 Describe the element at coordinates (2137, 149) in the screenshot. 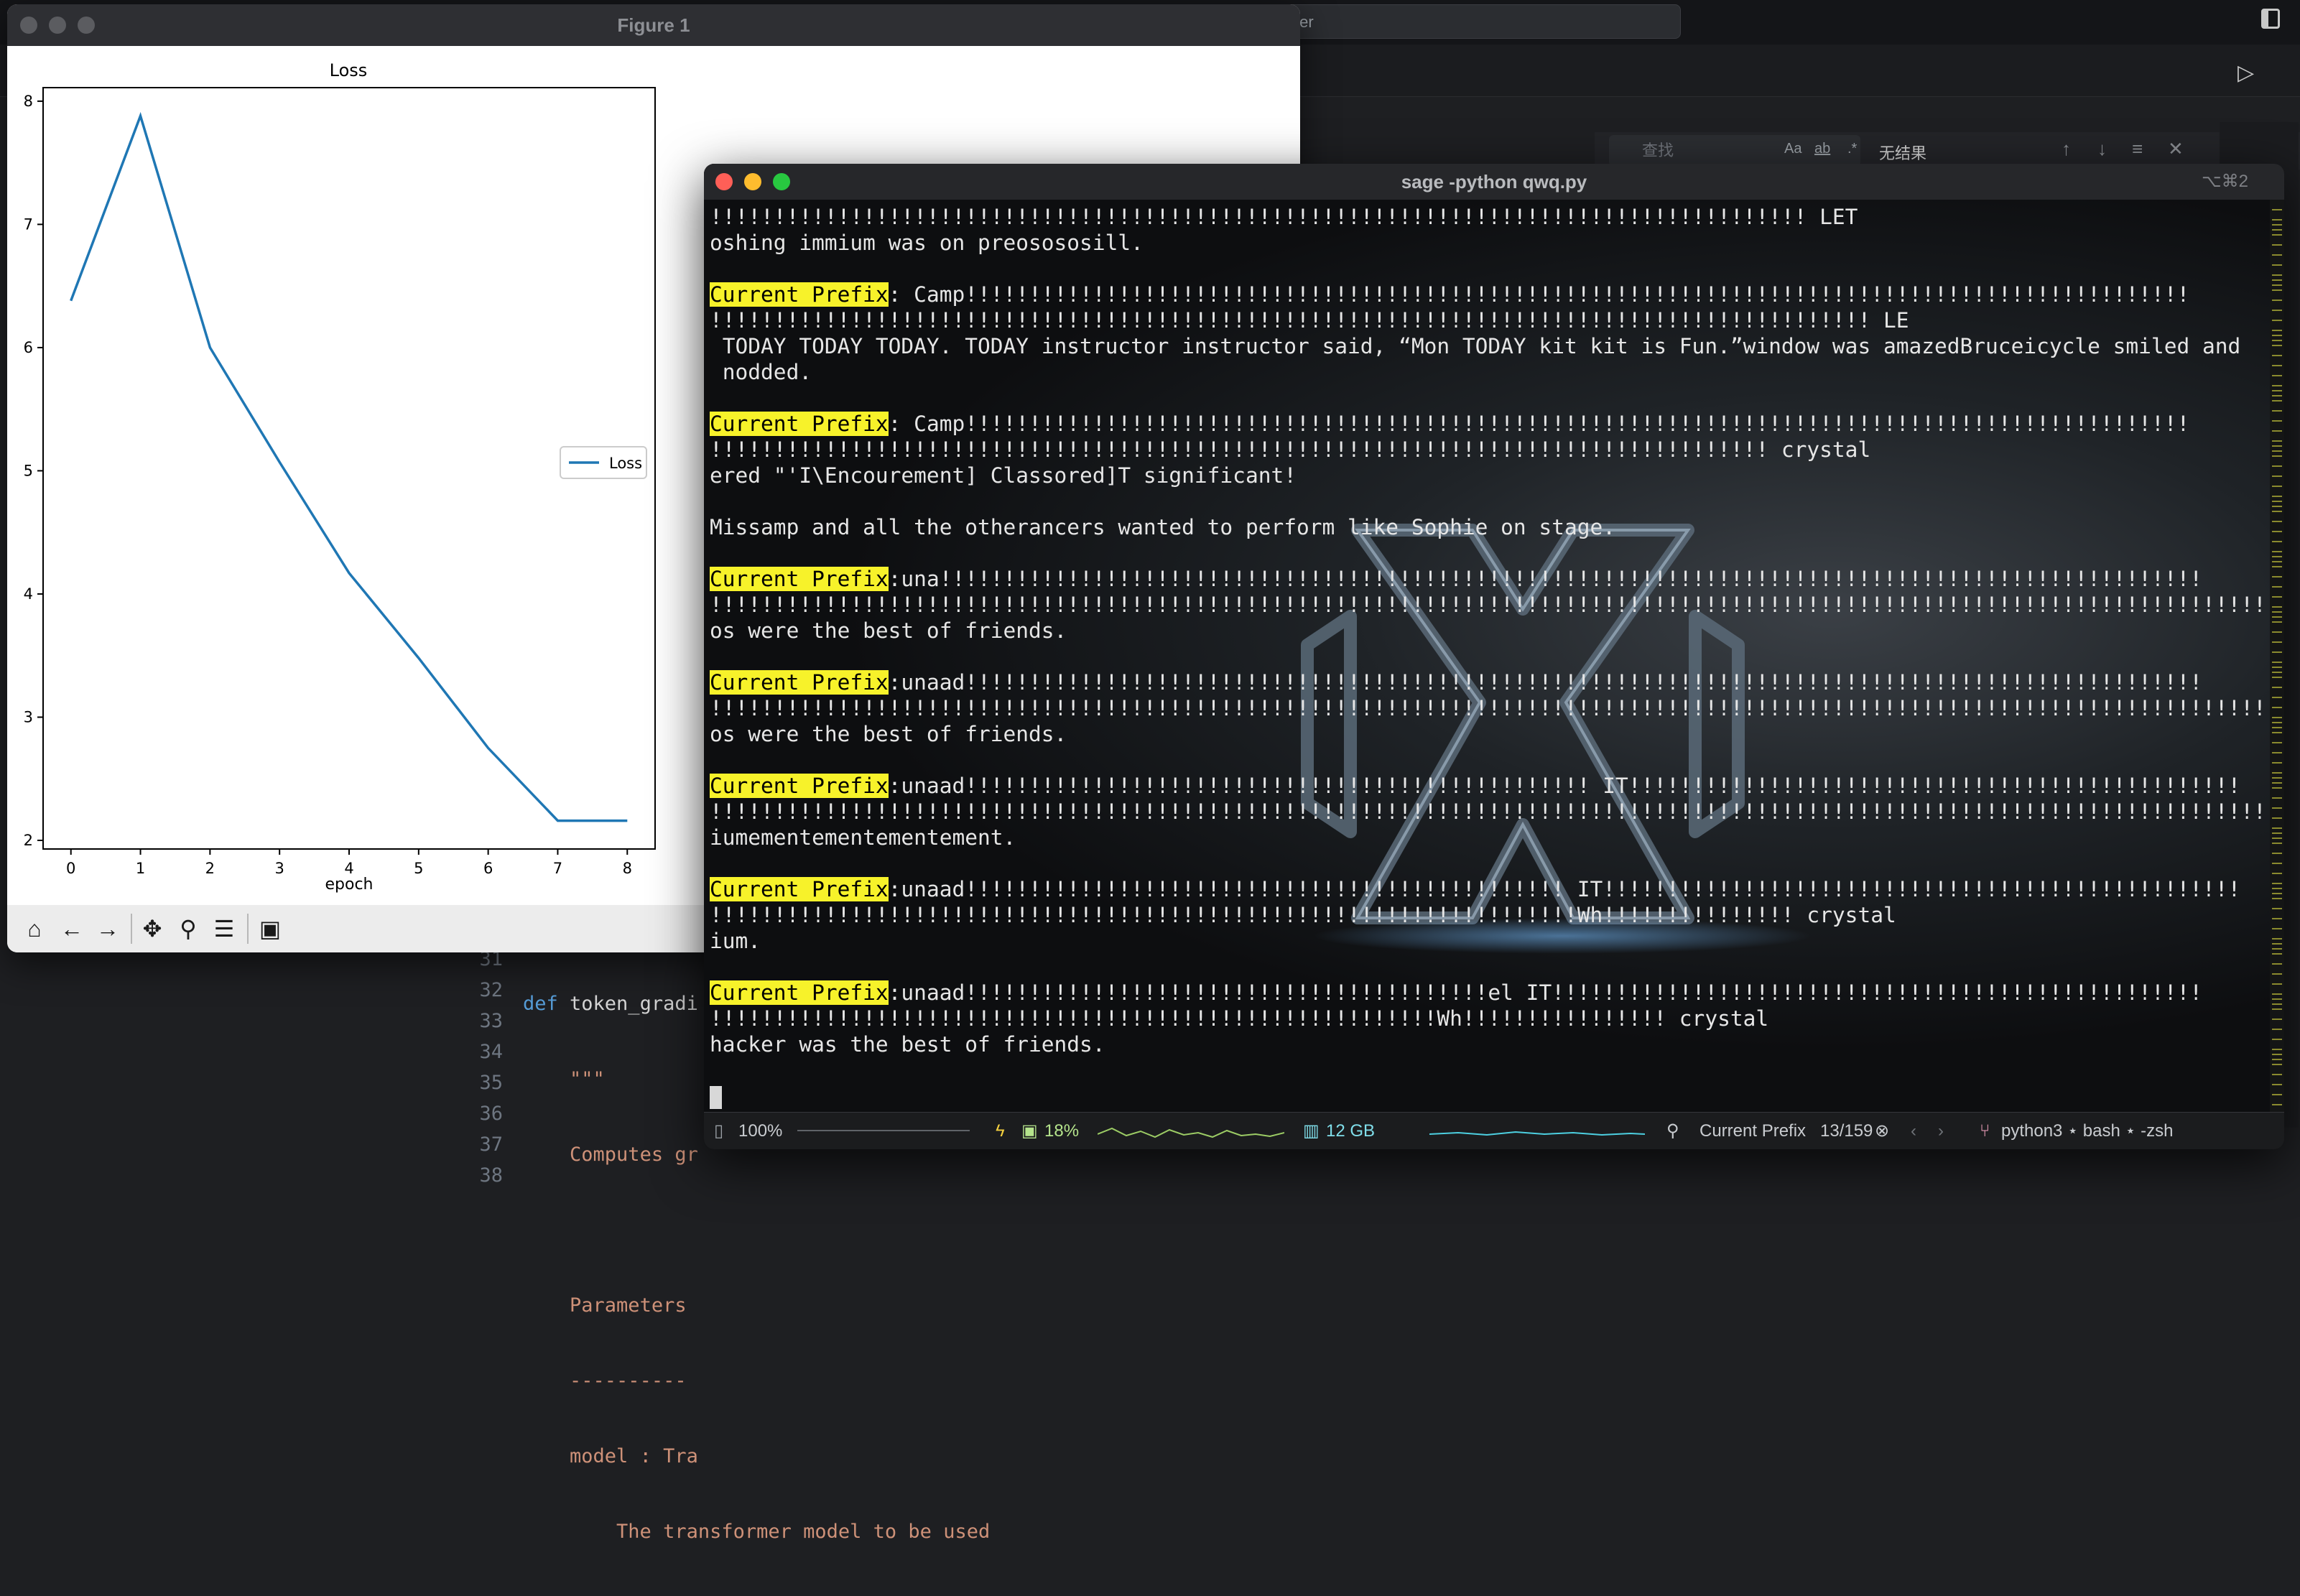

I see `find-in-selection-icon: ≡` at that location.